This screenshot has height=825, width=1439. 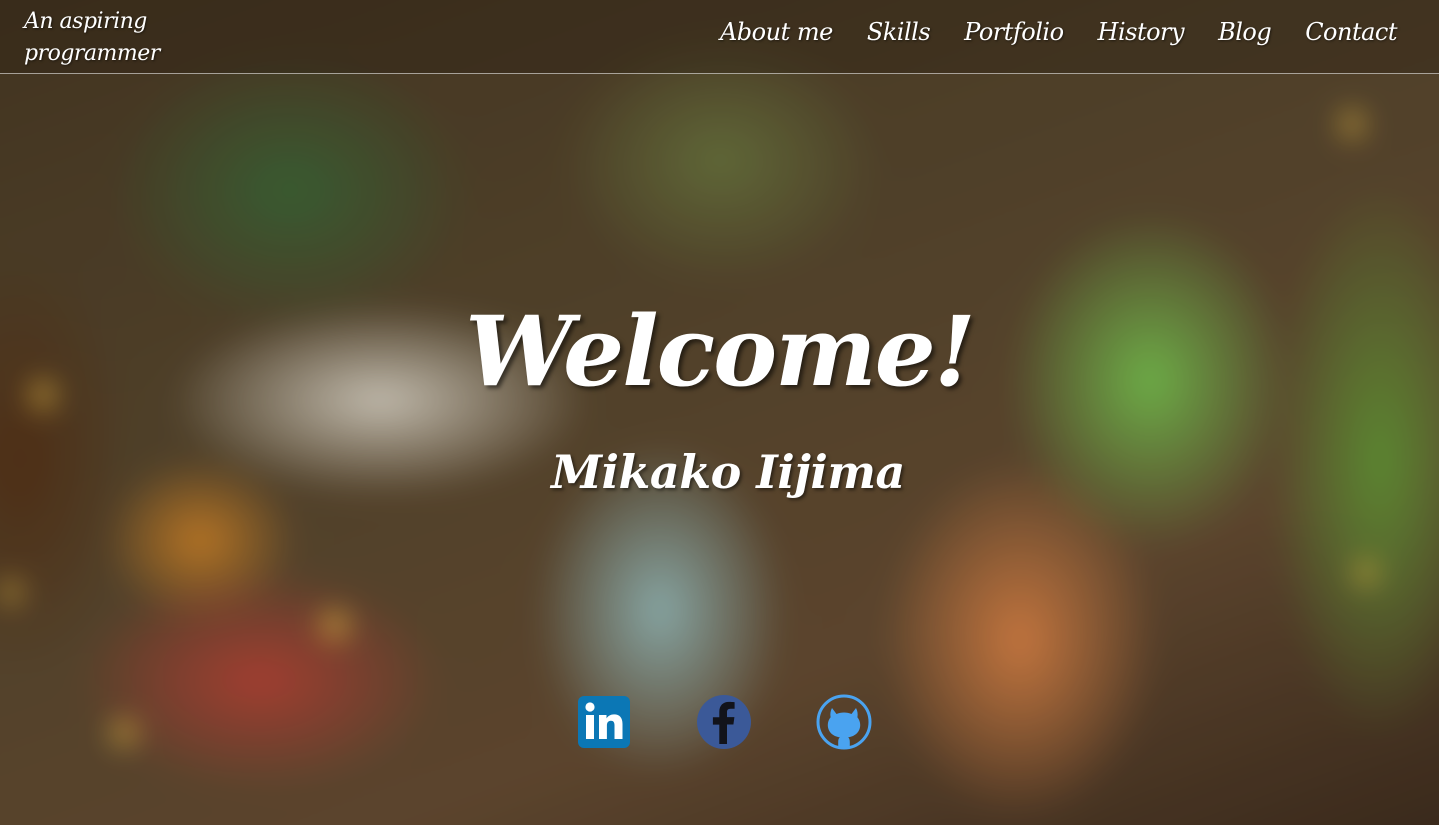 What do you see at coordinates (844, 722) in the screenshot?
I see `github-icon` at bounding box center [844, 722].